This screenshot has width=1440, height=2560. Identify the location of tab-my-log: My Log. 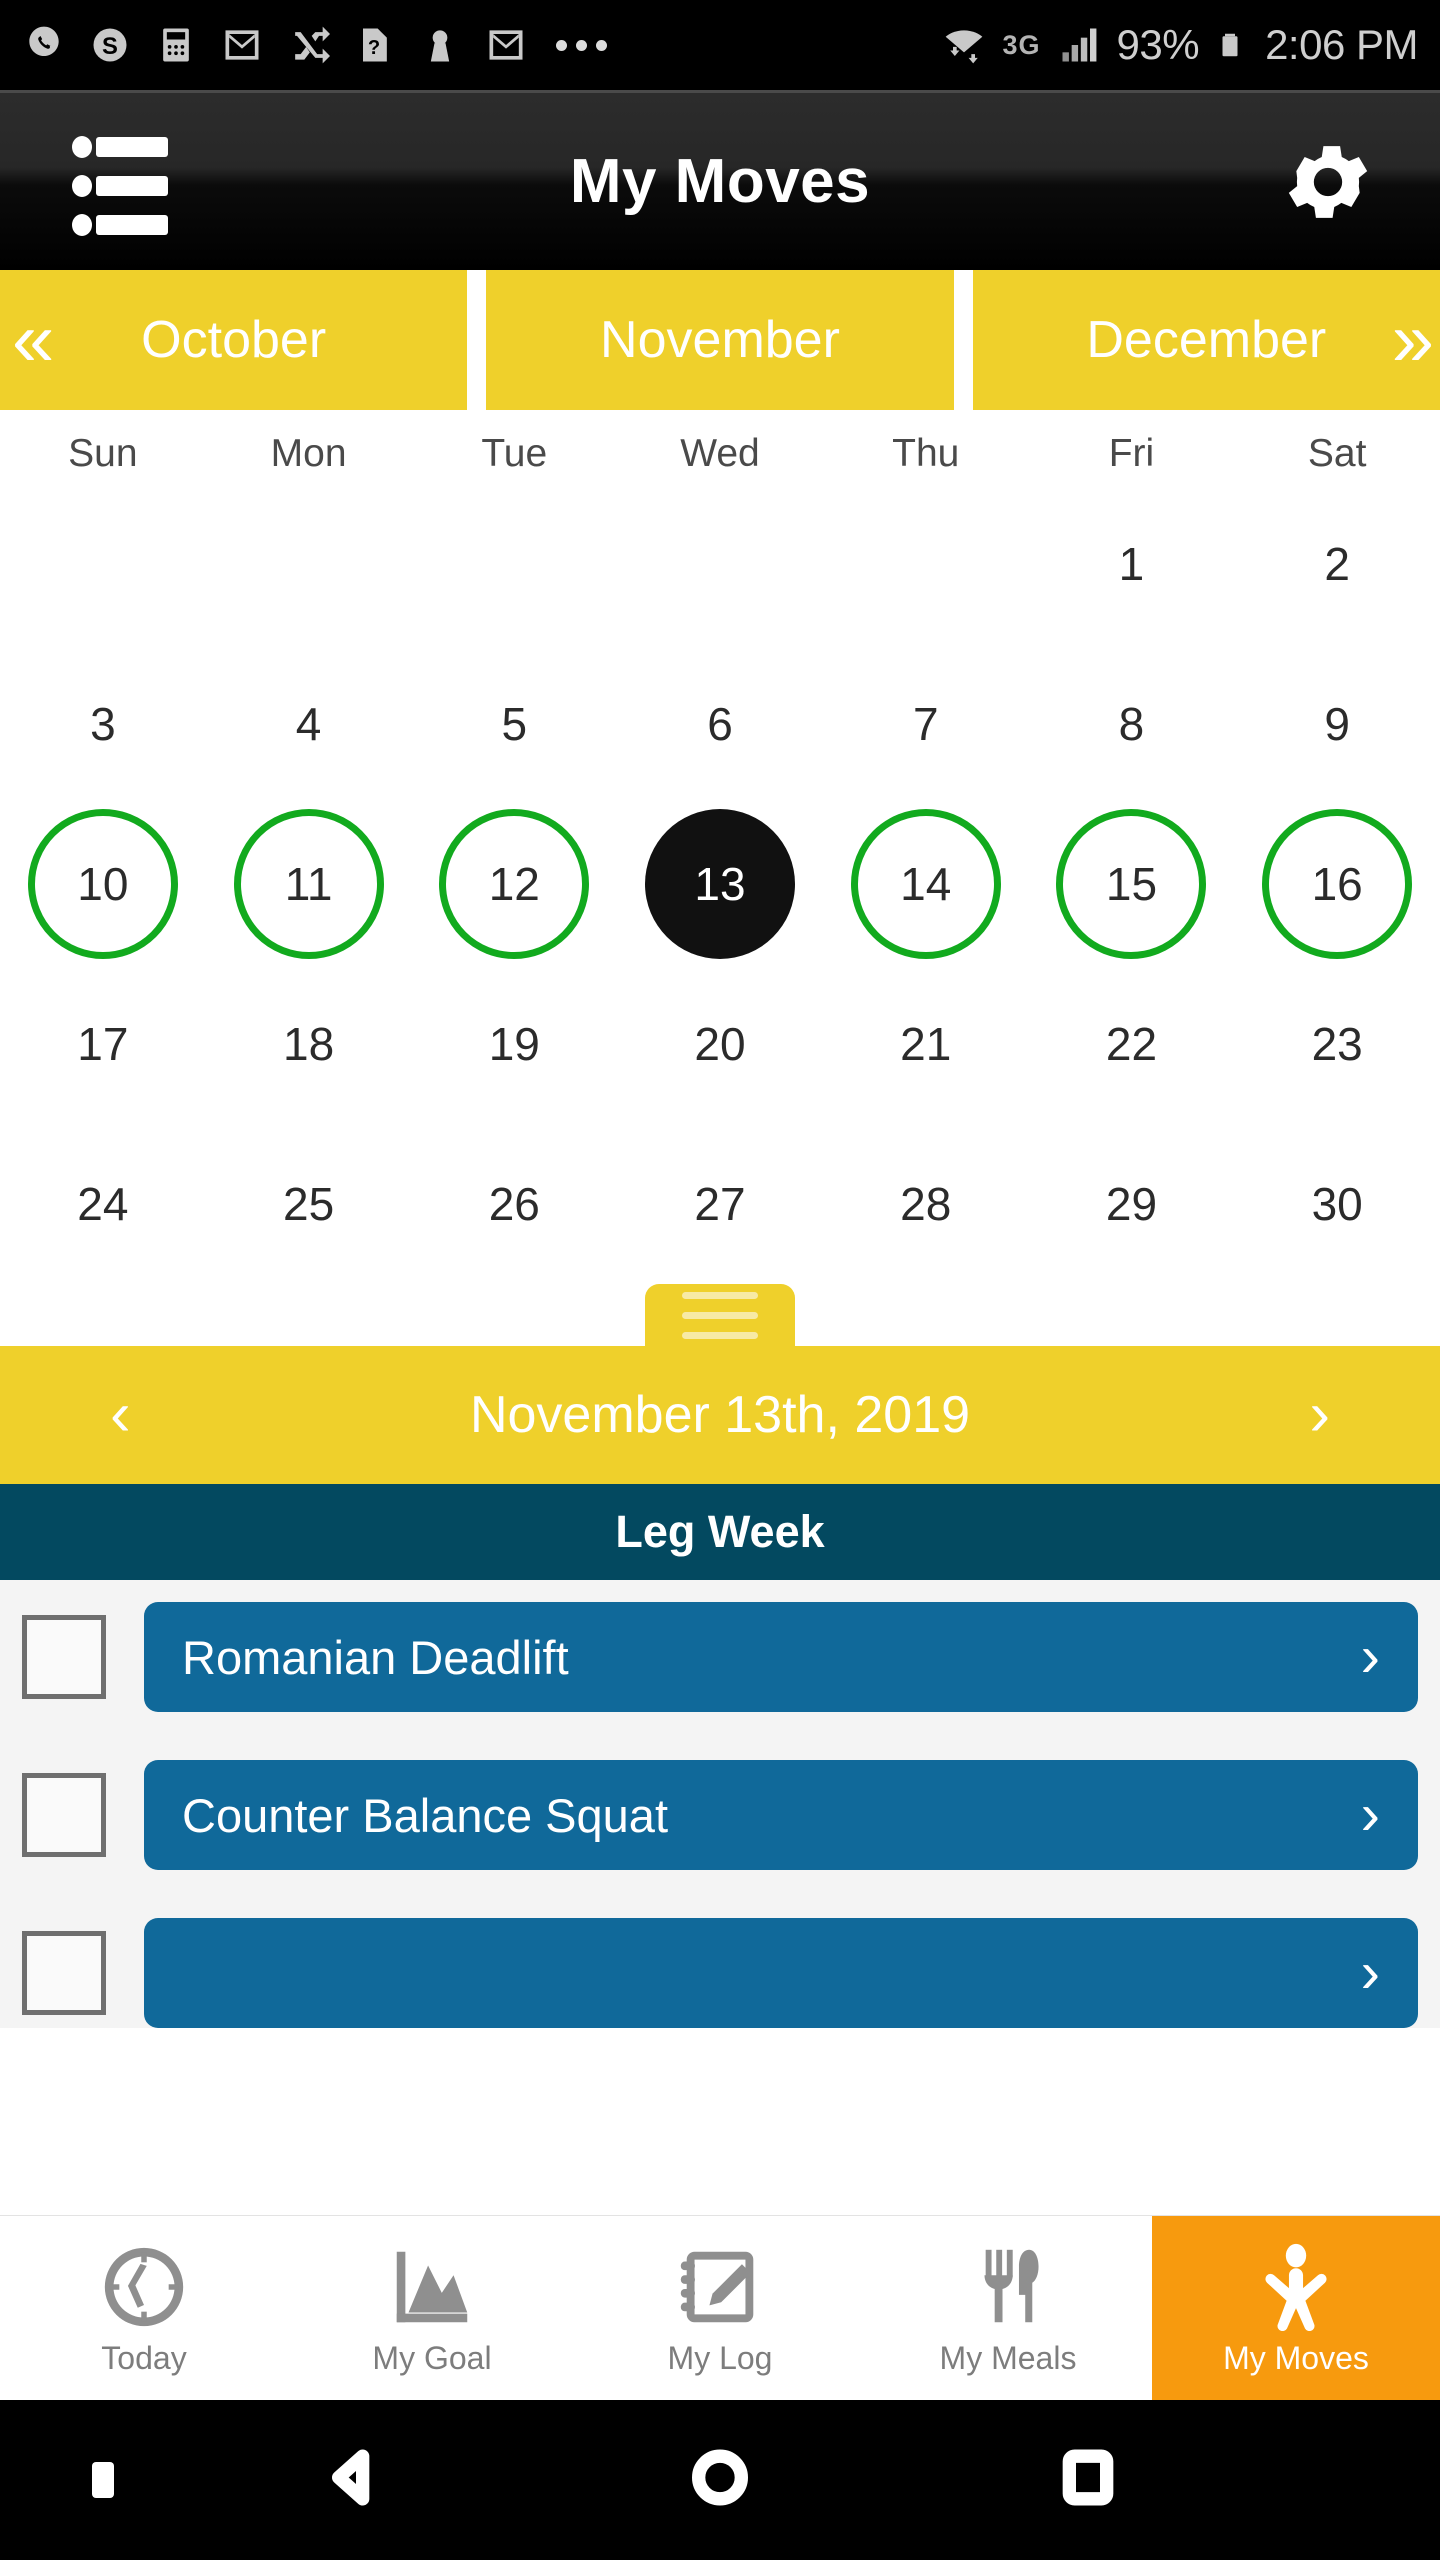
(720, 2308).